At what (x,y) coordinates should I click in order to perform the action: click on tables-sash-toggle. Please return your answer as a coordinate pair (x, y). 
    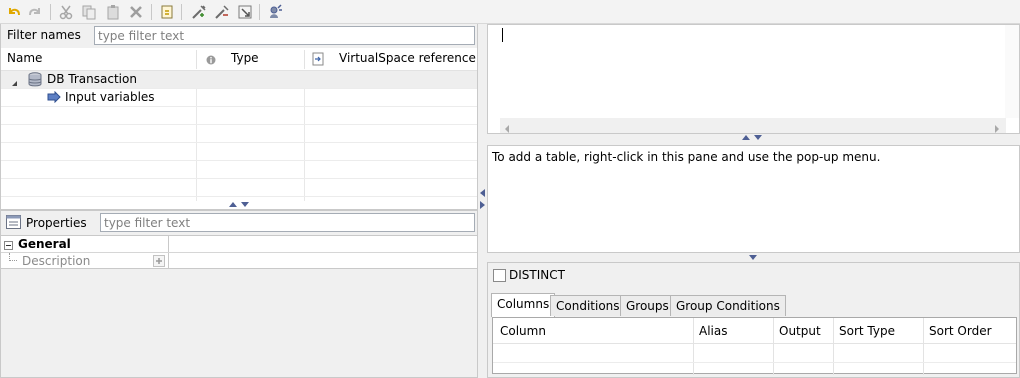
    Looking at the image, I should click on (753, 257).